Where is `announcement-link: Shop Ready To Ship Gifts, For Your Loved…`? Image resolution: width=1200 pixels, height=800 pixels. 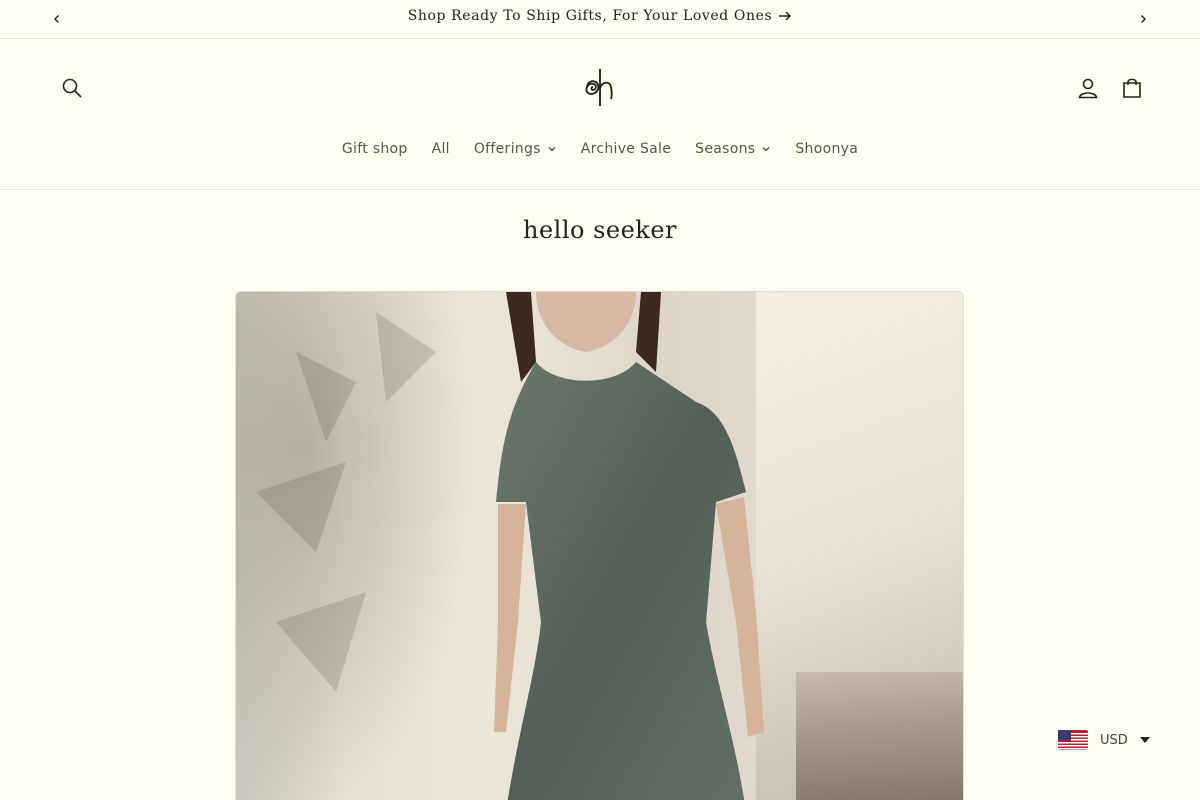
announcement-link: Shop Ready To Ship Gifts, For Your Loved… is located at coordinates (600, 16).